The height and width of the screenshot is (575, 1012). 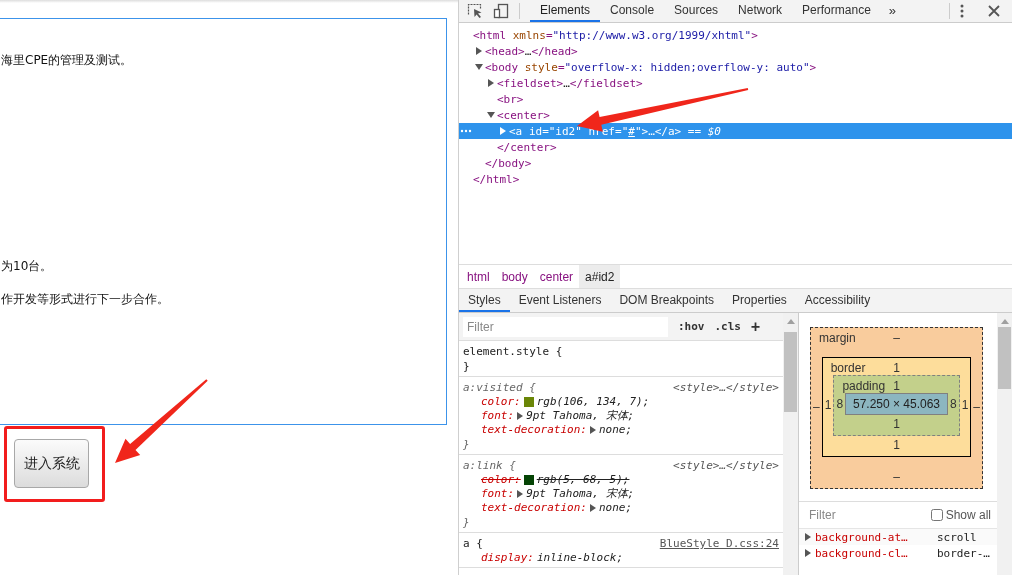 I want to click on paragraph-text: 为10台。, so click(x=27, y=266).